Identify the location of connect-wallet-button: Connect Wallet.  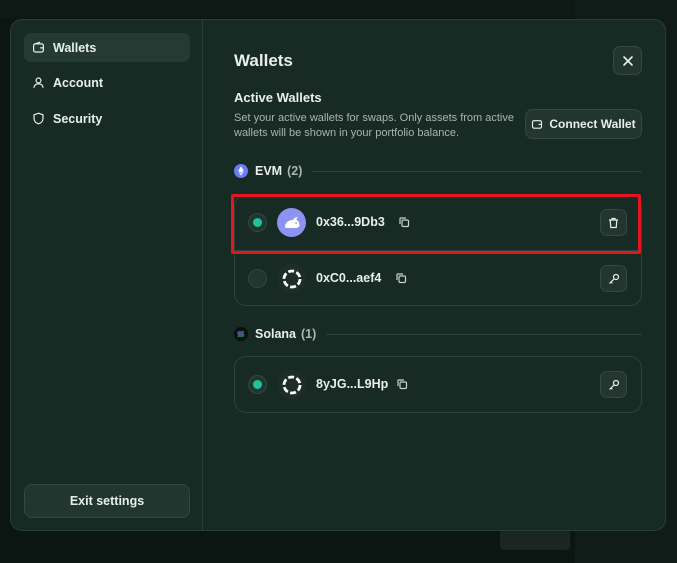
(583, 124).